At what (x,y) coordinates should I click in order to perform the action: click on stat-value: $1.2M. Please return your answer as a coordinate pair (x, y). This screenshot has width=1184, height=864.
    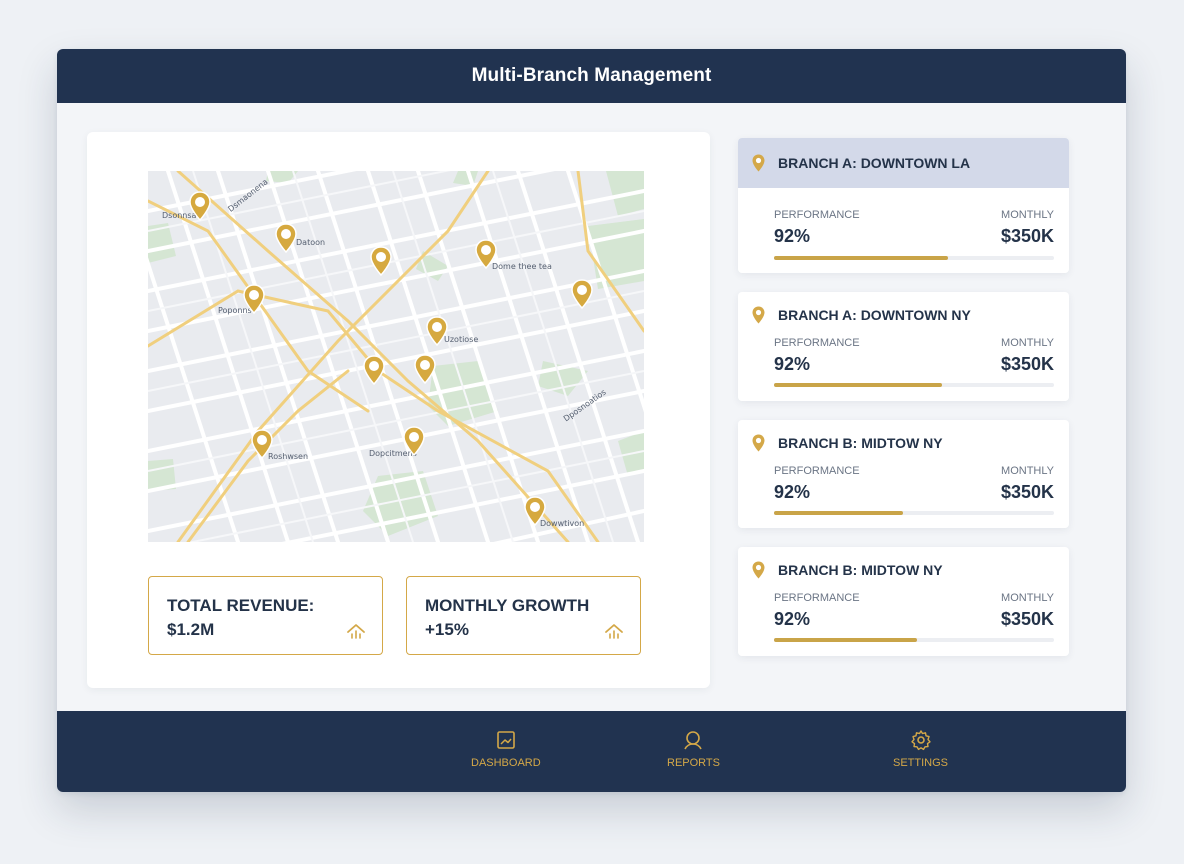
    Looking at the image, I should click on (191, 629).